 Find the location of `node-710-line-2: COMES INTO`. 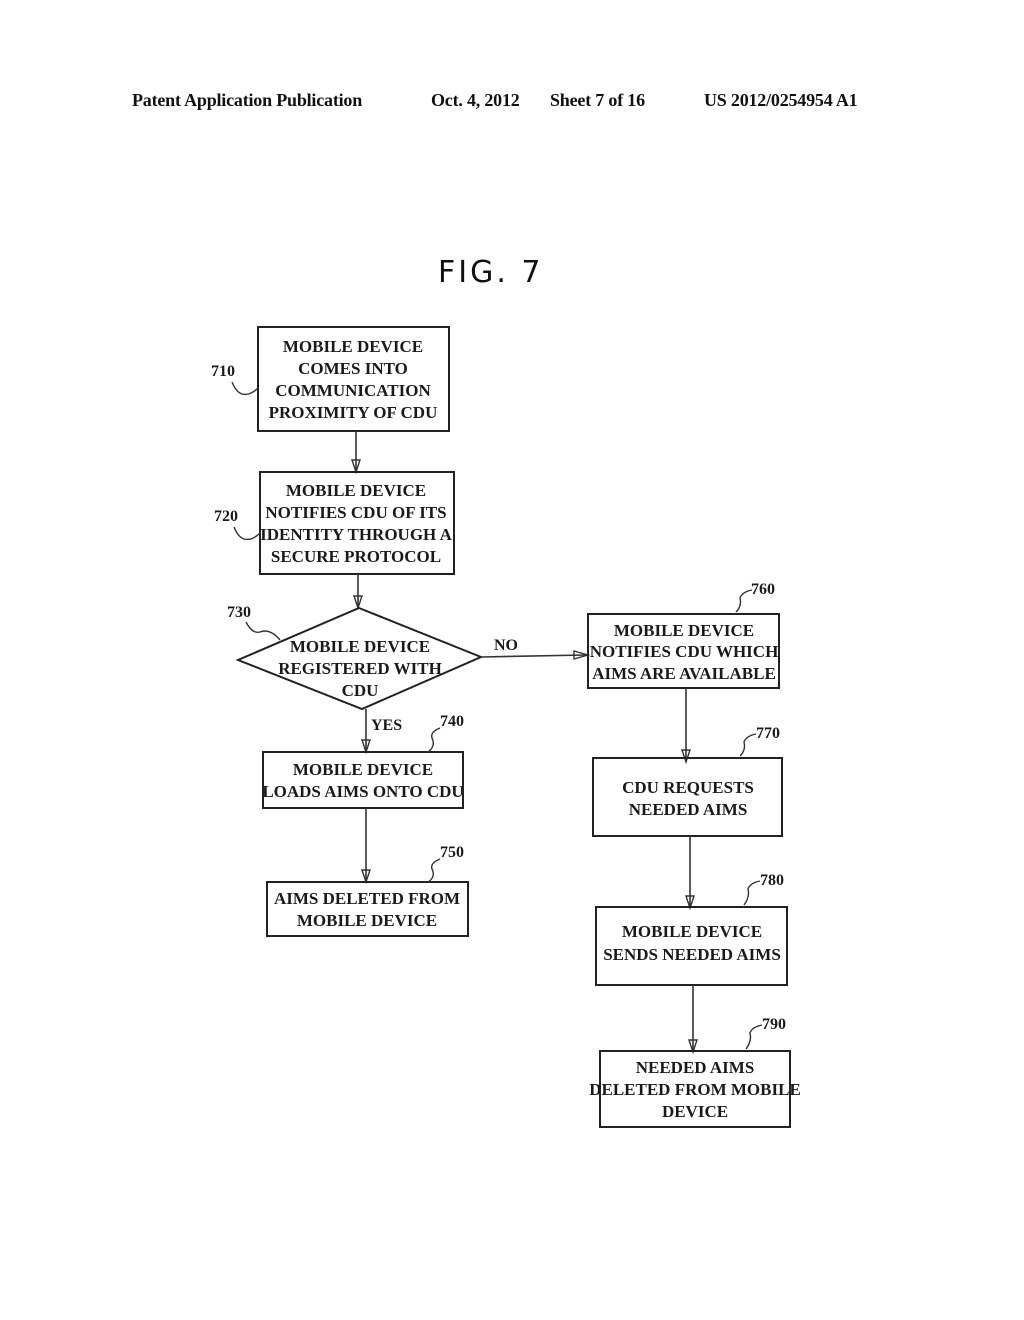

node-710-line-2: COMES INTO is located at coordinates (353, 368).